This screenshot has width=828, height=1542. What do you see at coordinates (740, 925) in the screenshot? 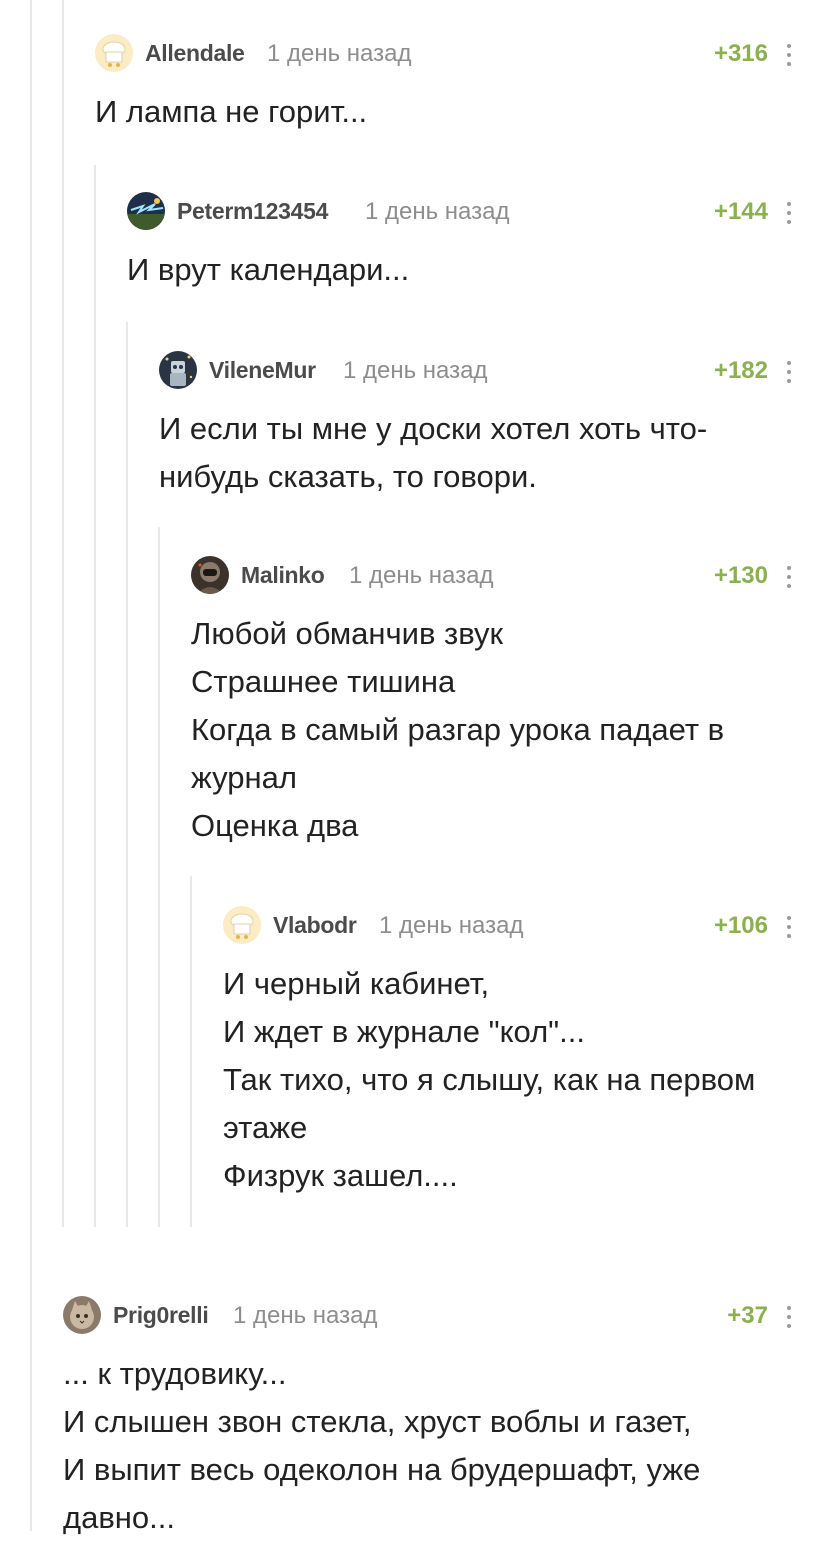
I see `comment-rating: +106` at bounding box center [740, 925].